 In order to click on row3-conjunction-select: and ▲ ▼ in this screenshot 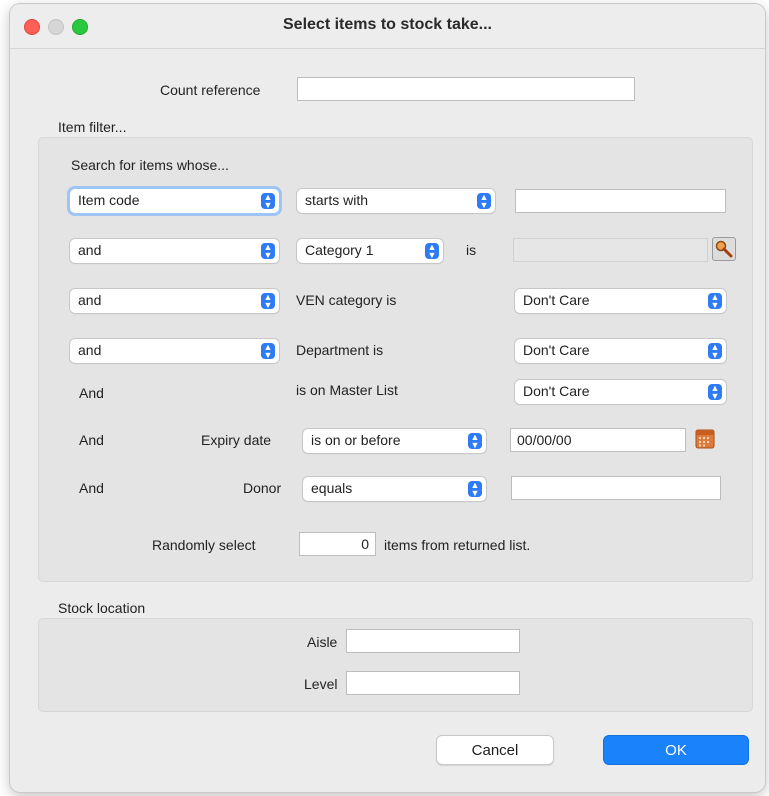, I will do `click(174, 301)`.